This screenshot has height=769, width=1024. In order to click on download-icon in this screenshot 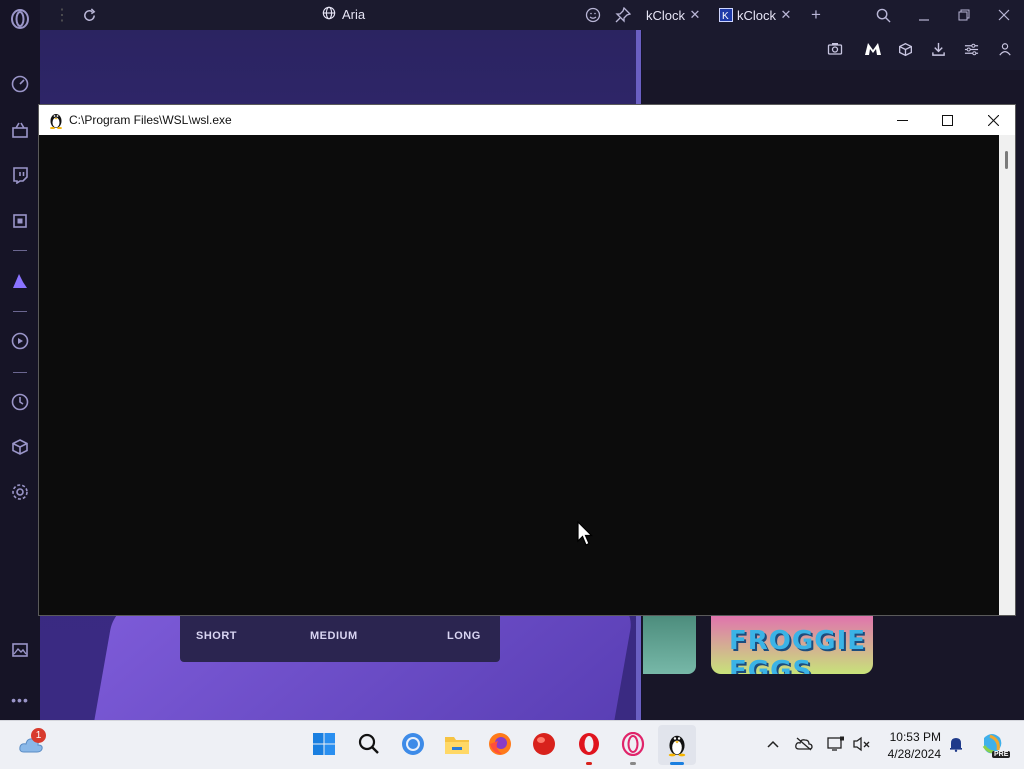, I will do `click(938, 49)`.